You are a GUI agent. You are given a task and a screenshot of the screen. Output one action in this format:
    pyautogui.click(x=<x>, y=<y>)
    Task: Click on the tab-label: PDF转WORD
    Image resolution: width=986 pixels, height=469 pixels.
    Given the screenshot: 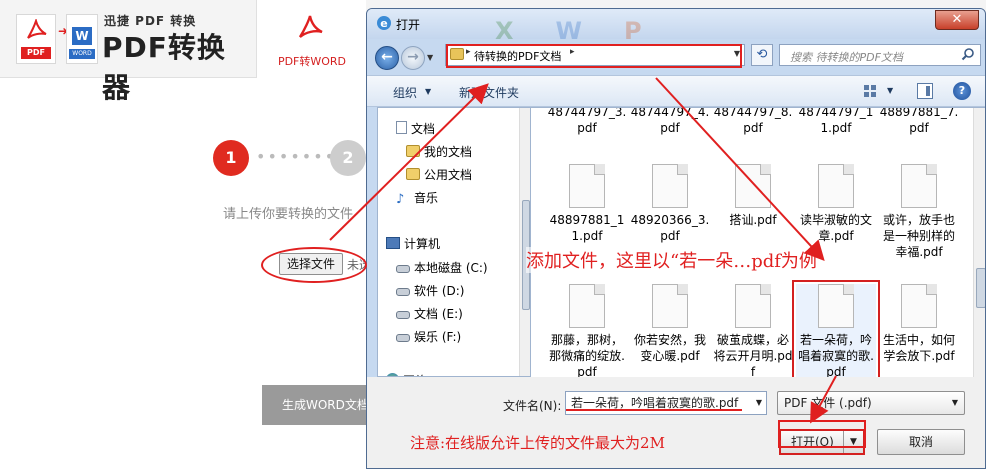 What is the action you would take?
    pyautogui.click(x=312, y=61)
    